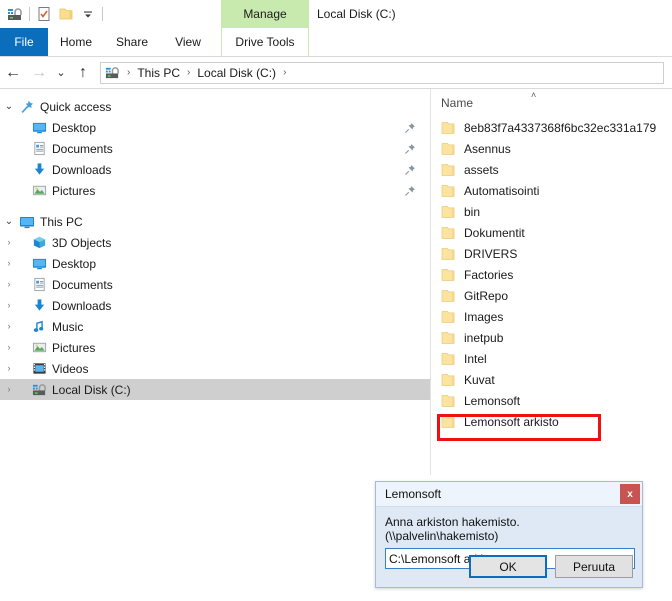  What do you see at coordinates (215, 221) in the screenshot?
I see `sidebar-group-this-pc: ⌄ This PC` at bounding box center [215, 221].